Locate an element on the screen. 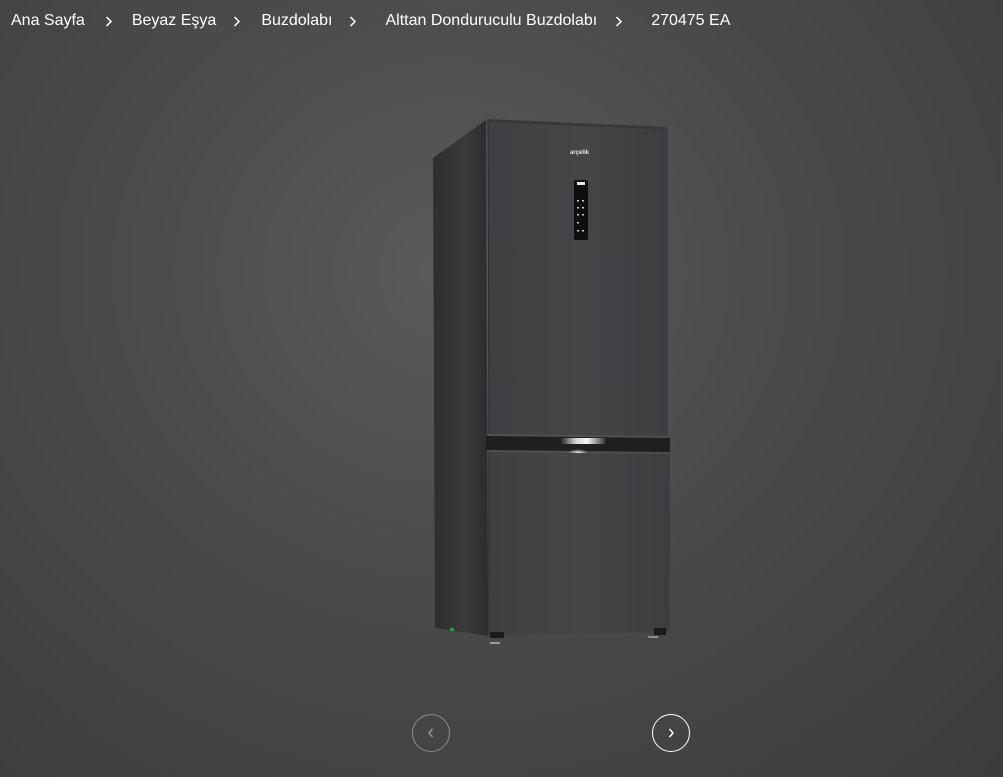  carousel-prev-button is located at coordinates (431, 733).